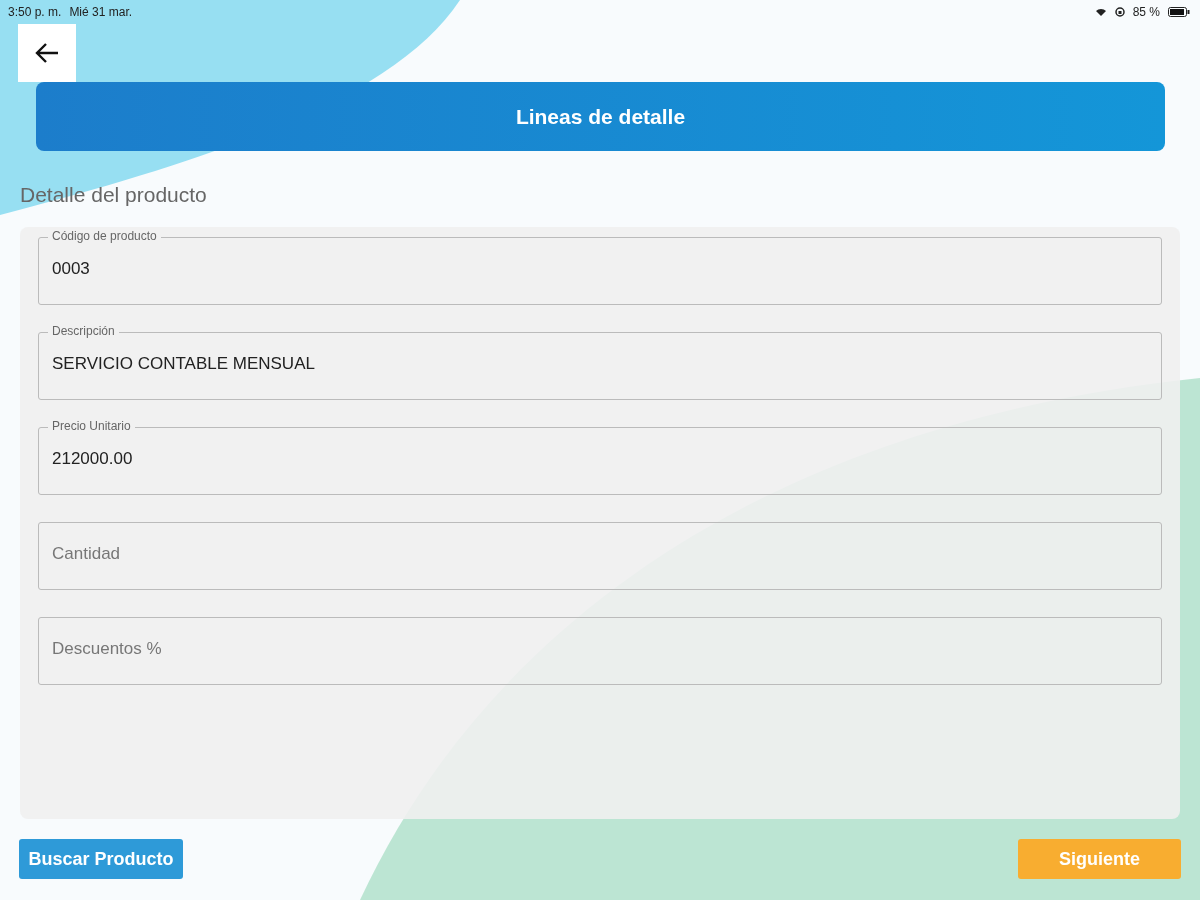 The image size is (1200, 900). What do you see at coordinates (104, 236) in the screenshot?
I see `field-label: Código de producto` at bounding box center [104, 236].